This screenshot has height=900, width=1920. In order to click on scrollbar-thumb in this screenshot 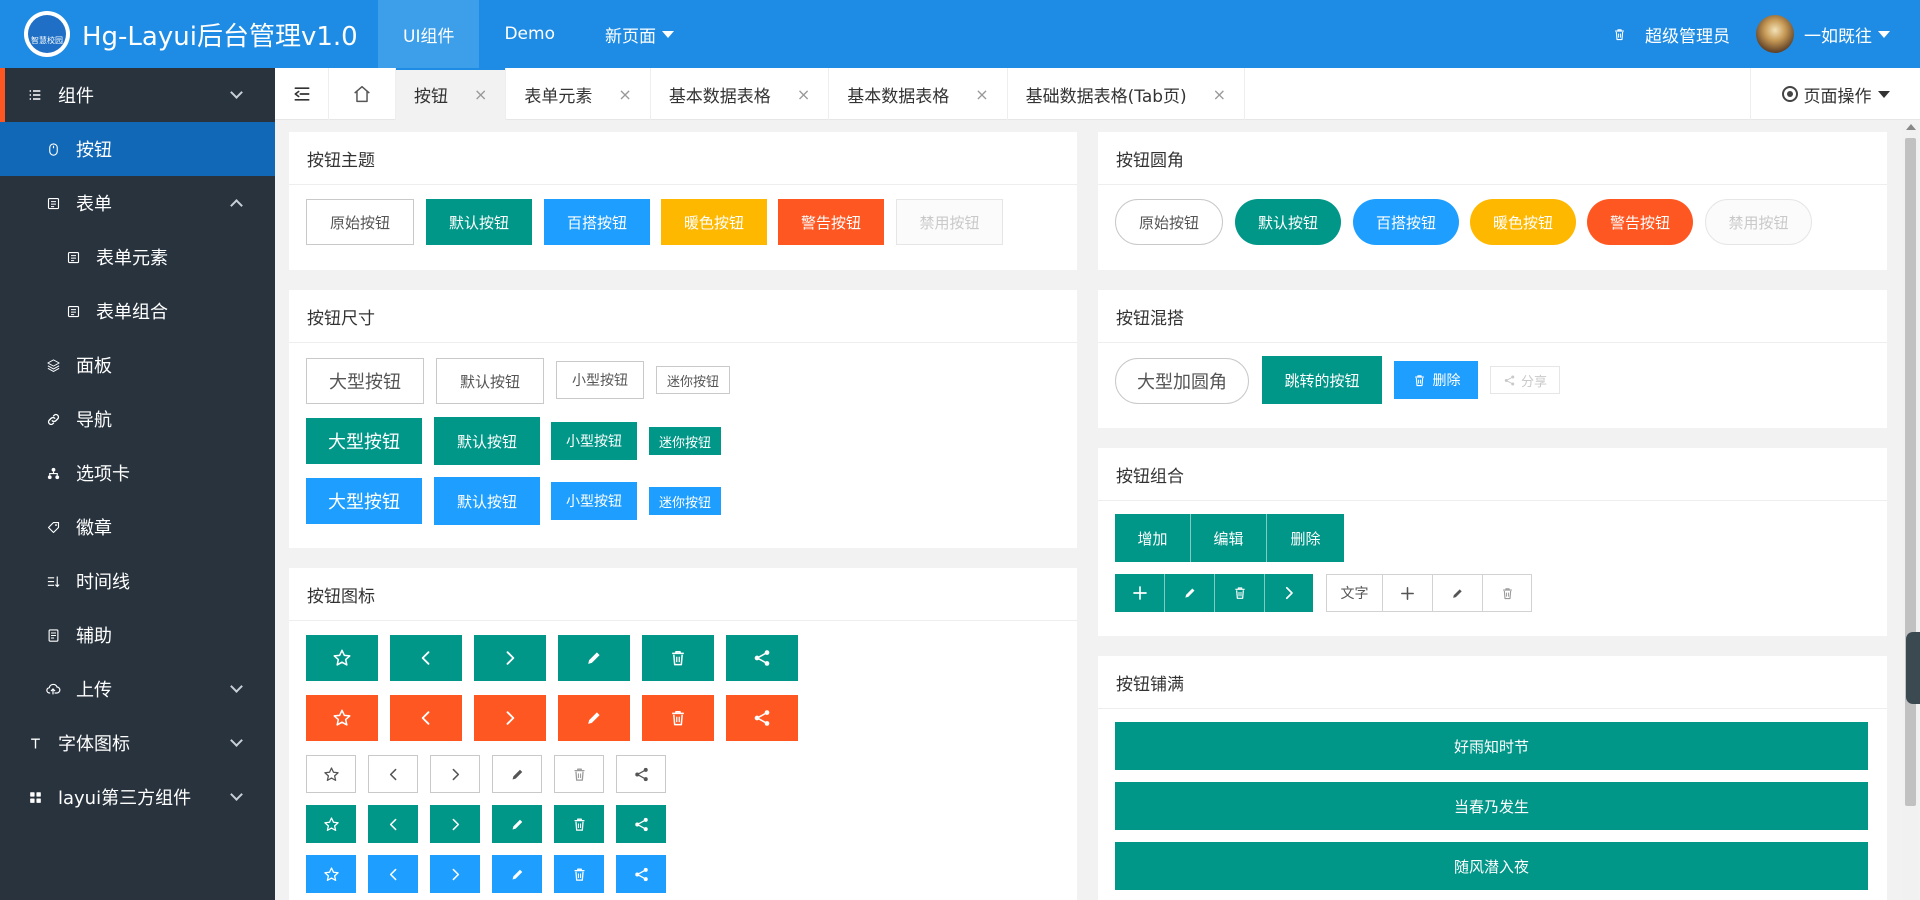, I will do `click(1910, 472)`.